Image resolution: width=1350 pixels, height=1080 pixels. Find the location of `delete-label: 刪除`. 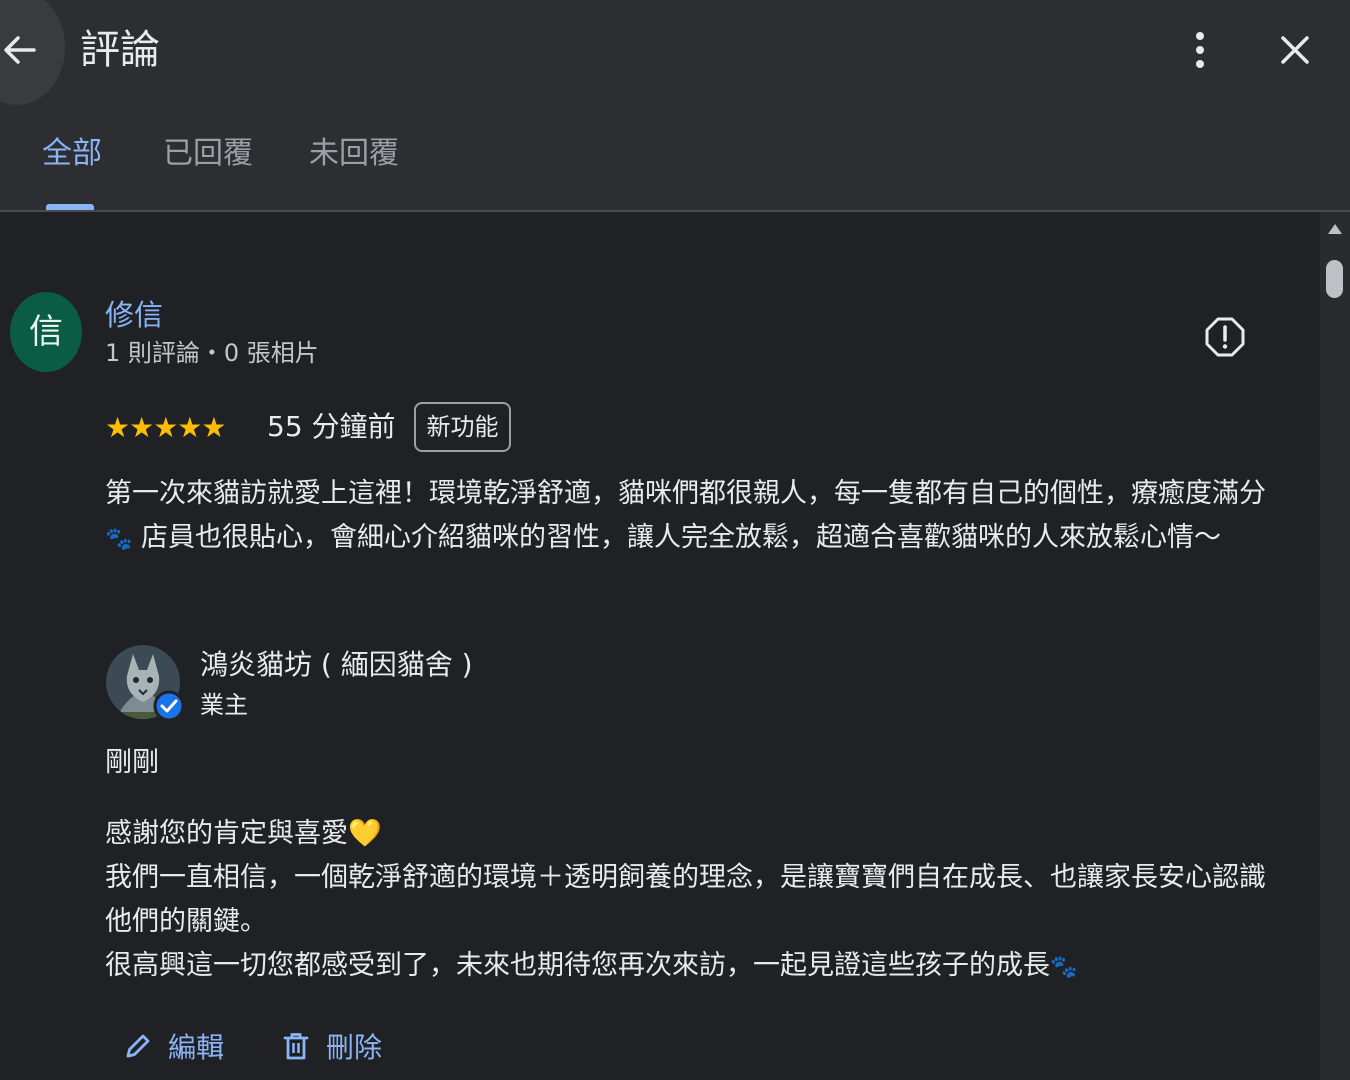

delete-label: 刪除 is located at coordinates (354, 1047).